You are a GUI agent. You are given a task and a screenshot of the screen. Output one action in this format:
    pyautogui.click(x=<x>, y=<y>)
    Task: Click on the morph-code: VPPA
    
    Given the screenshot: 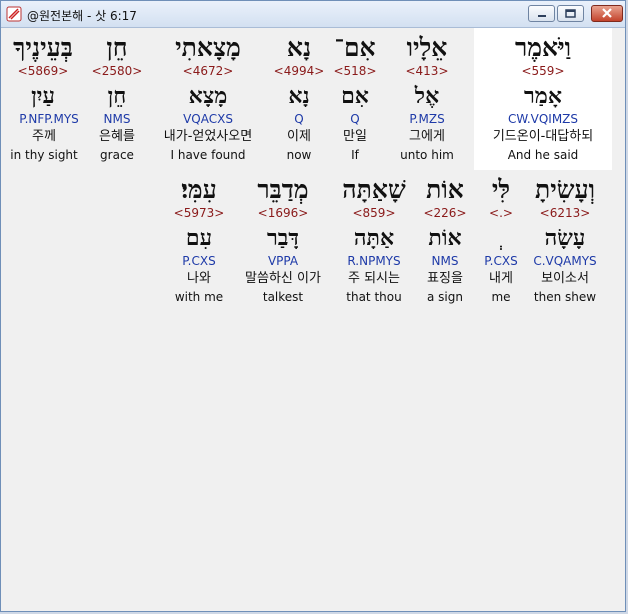 What is the action you would take?
    pyautogui.click(x=283, y=261)
    